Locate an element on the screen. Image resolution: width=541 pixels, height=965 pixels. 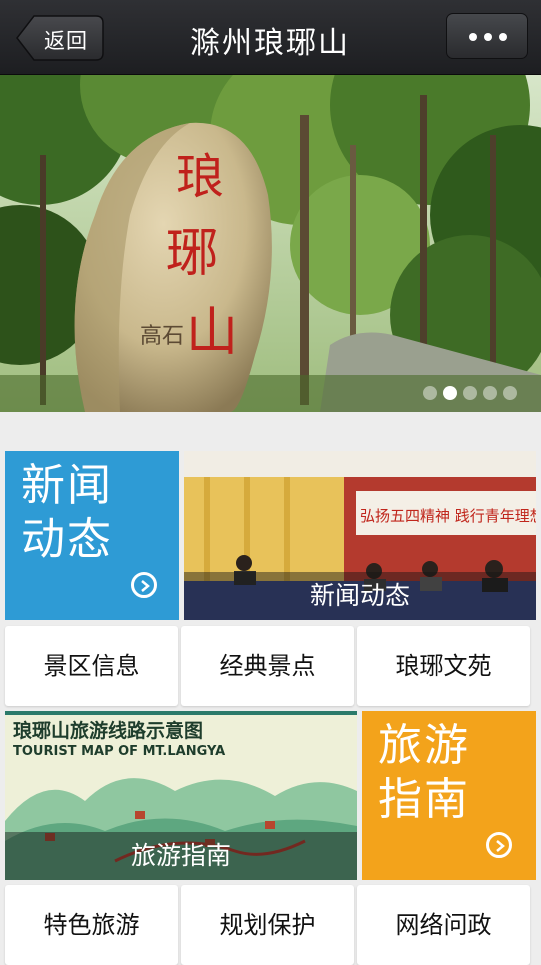
travel-guide-label: 旅游指南 is located at coordinates (424, 772).